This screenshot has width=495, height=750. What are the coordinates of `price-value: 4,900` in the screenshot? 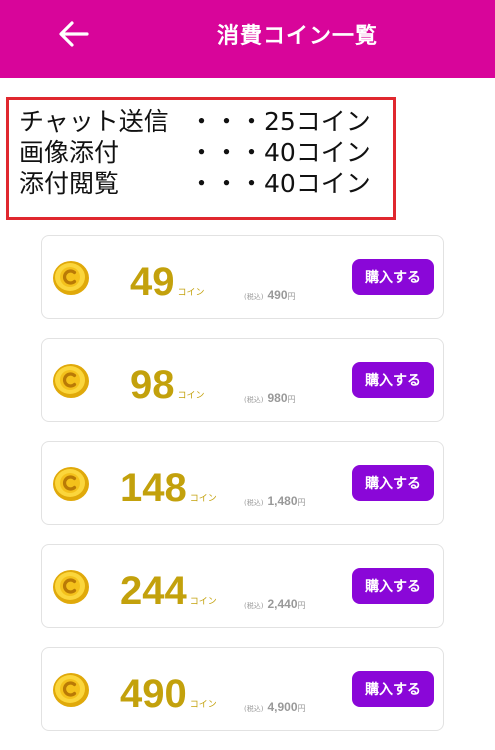 It's located at (282, 707).